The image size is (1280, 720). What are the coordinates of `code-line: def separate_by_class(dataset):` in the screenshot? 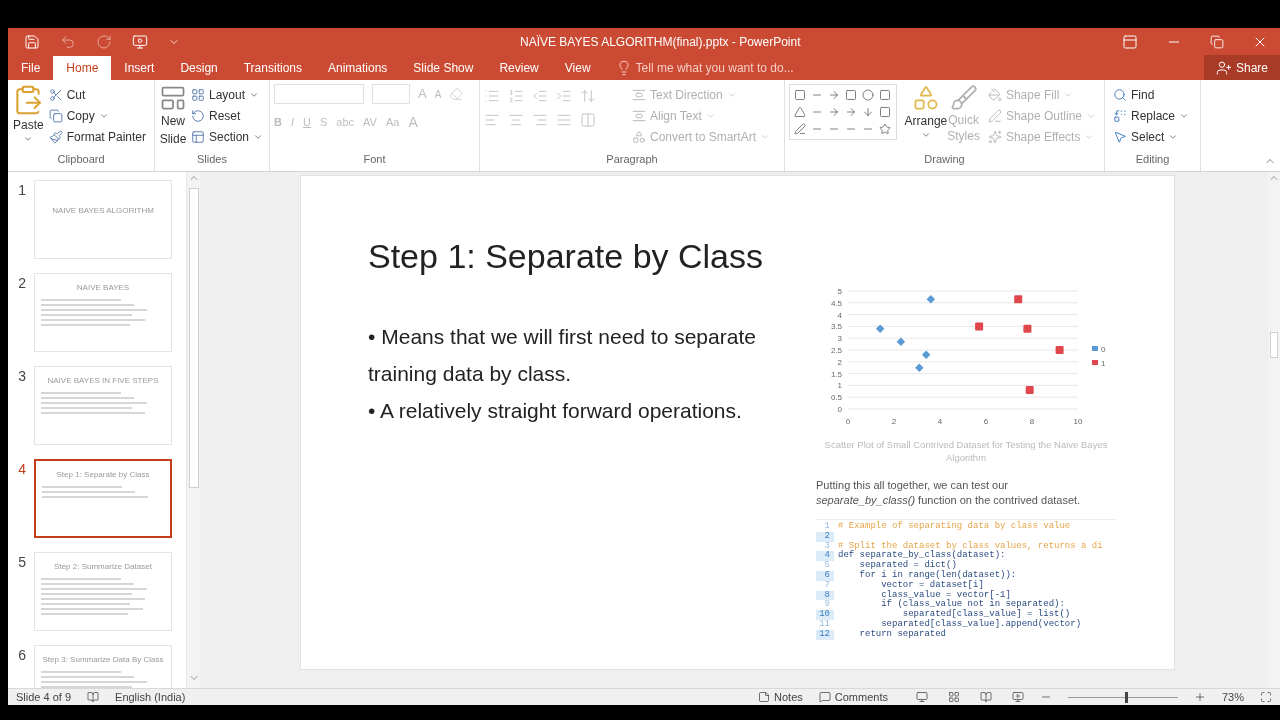 It's located at (921, 556).